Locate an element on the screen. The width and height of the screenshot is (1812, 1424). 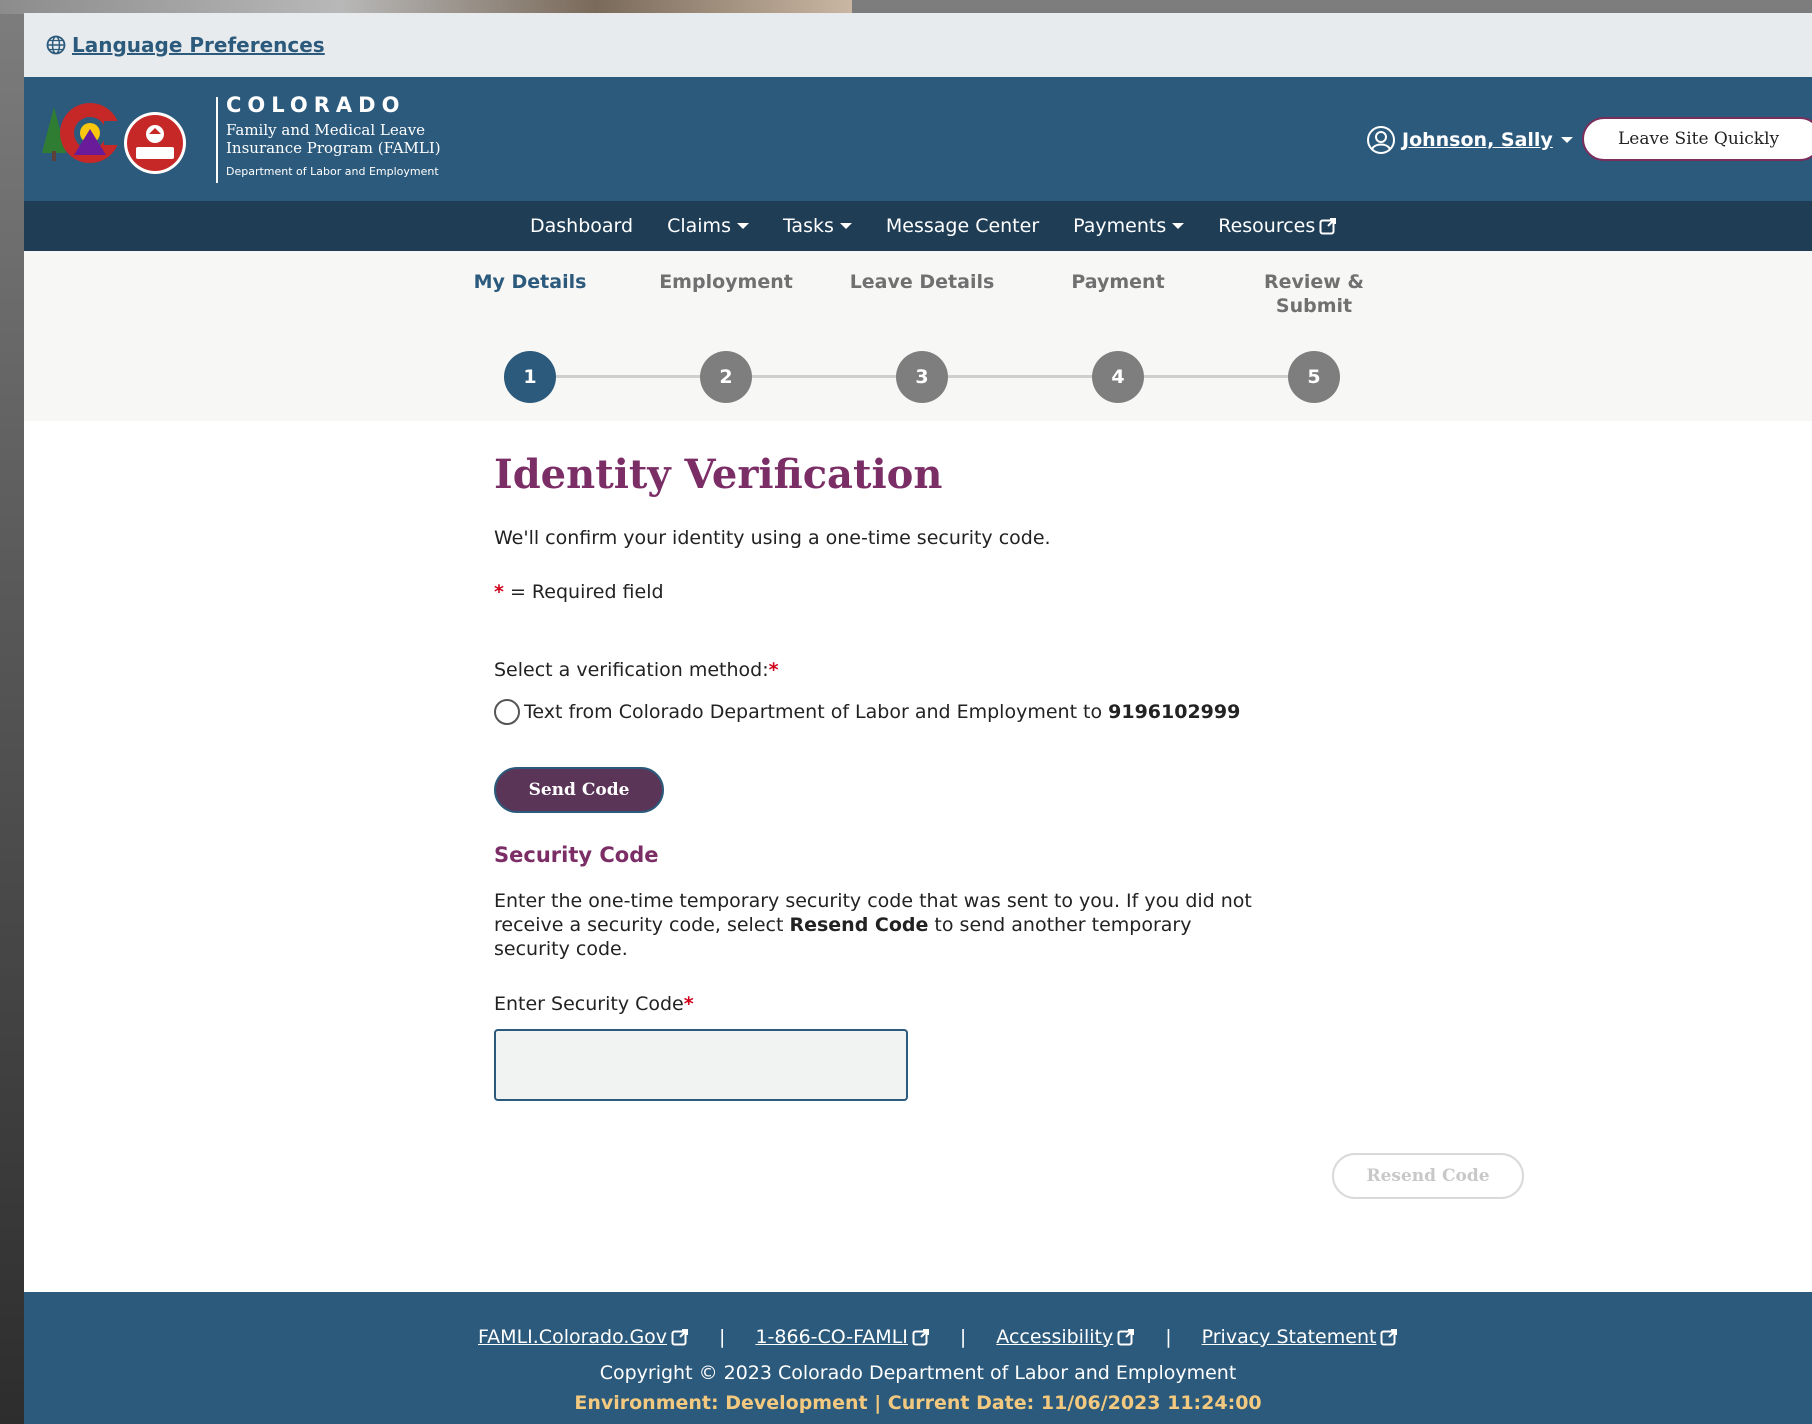
footer-link-label: Privacy Statement is located at coordinates (1289, 1337).